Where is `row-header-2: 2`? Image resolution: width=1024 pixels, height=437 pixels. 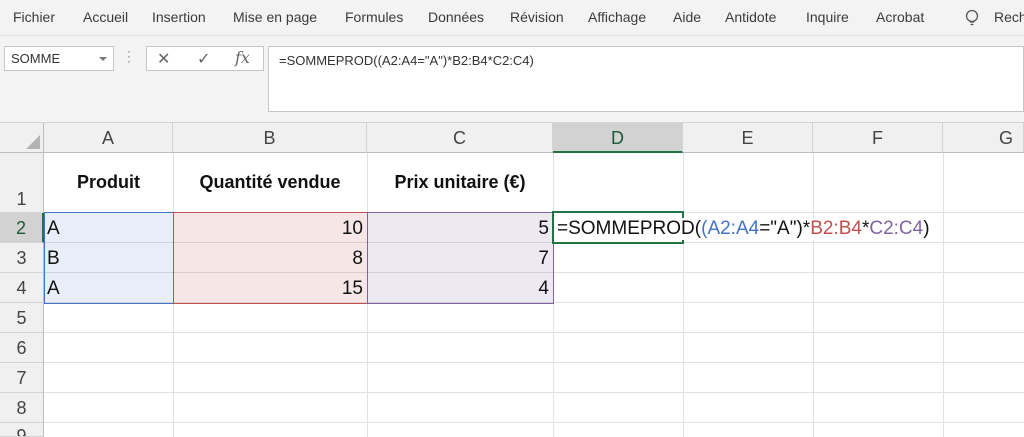 row-header-2: 2 is located at coordinates (22, 228).